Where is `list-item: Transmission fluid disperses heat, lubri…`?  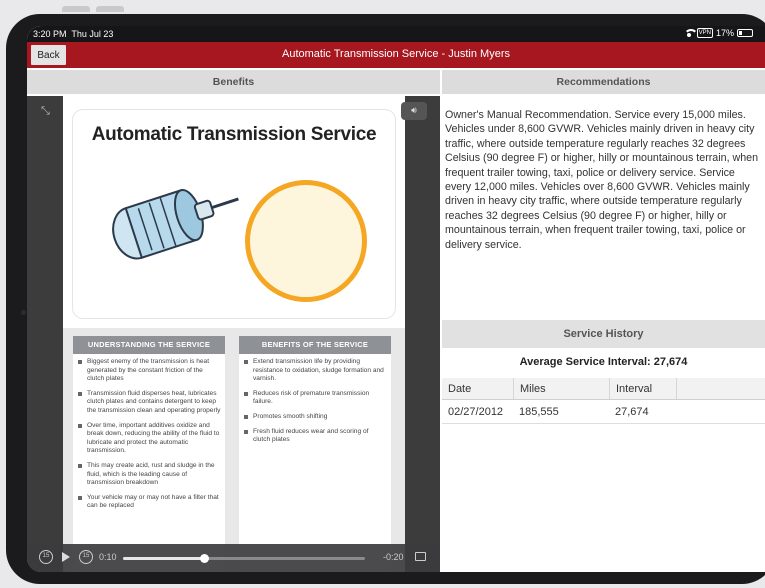
list-item: Transmission fluid disperses heat, lubri… is located at coordinates (149, 403).